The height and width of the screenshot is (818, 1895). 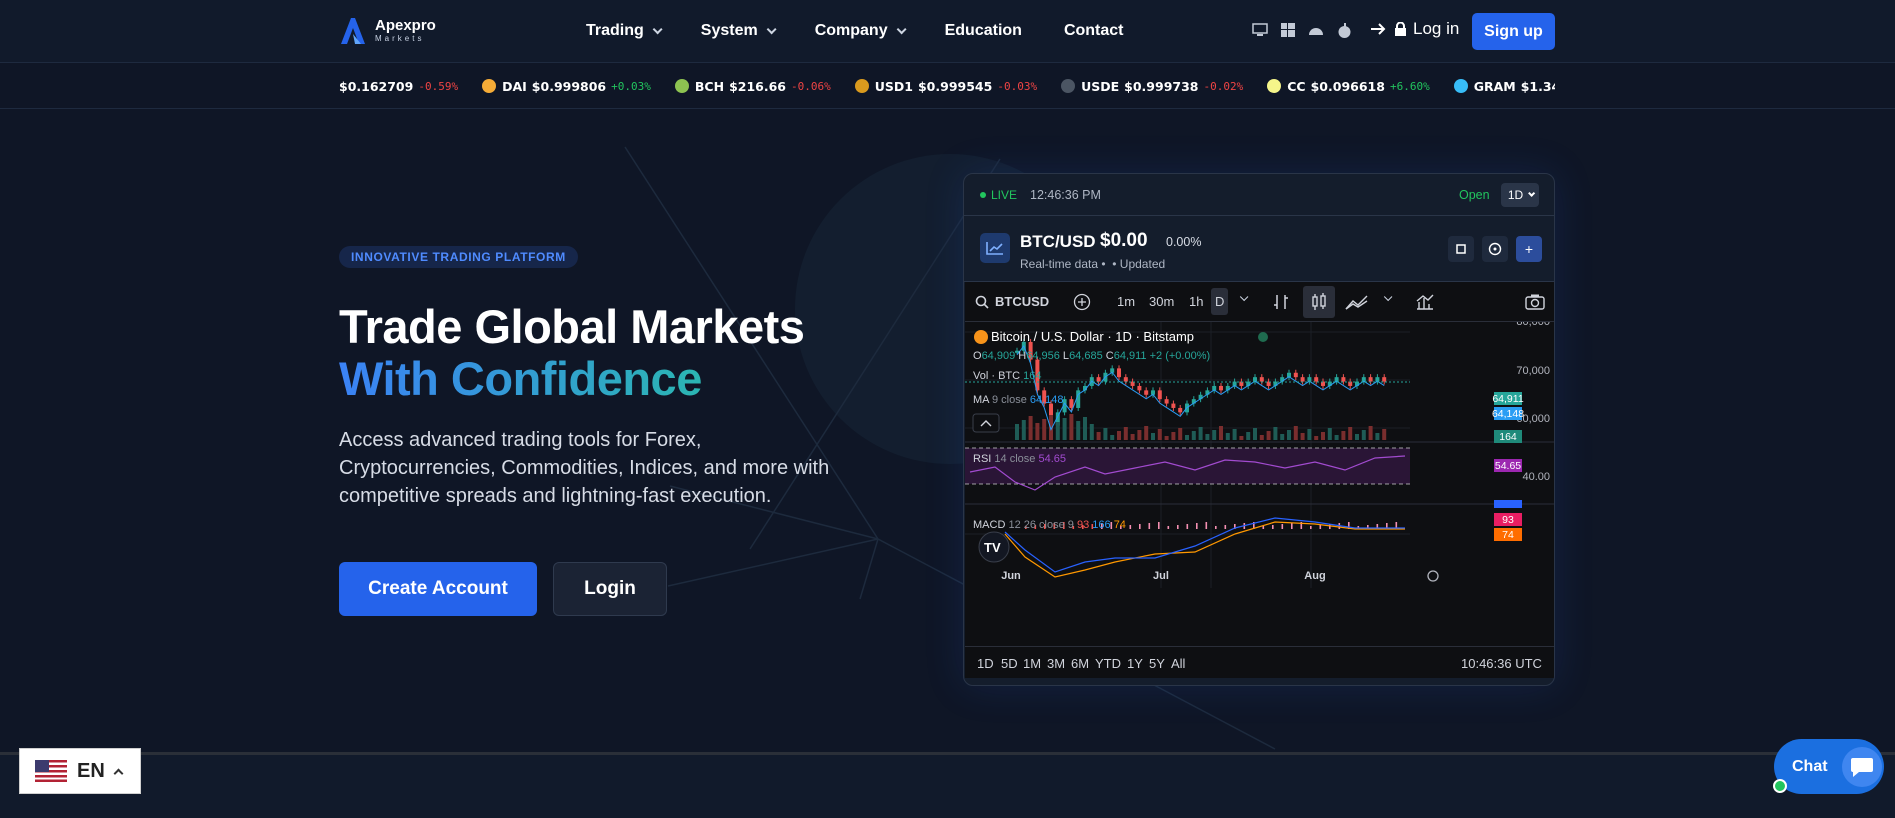 I want to click on bar-style-icon, so click(x=1281, y=302).